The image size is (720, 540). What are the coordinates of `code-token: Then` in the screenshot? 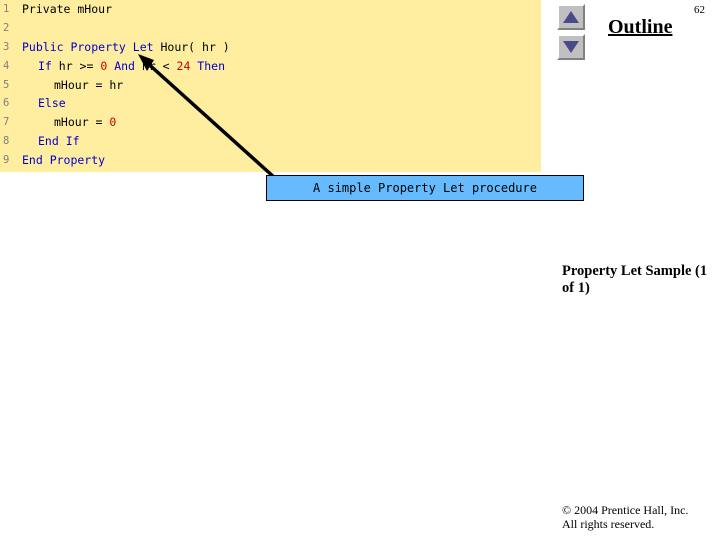 It's located at (207, 65).